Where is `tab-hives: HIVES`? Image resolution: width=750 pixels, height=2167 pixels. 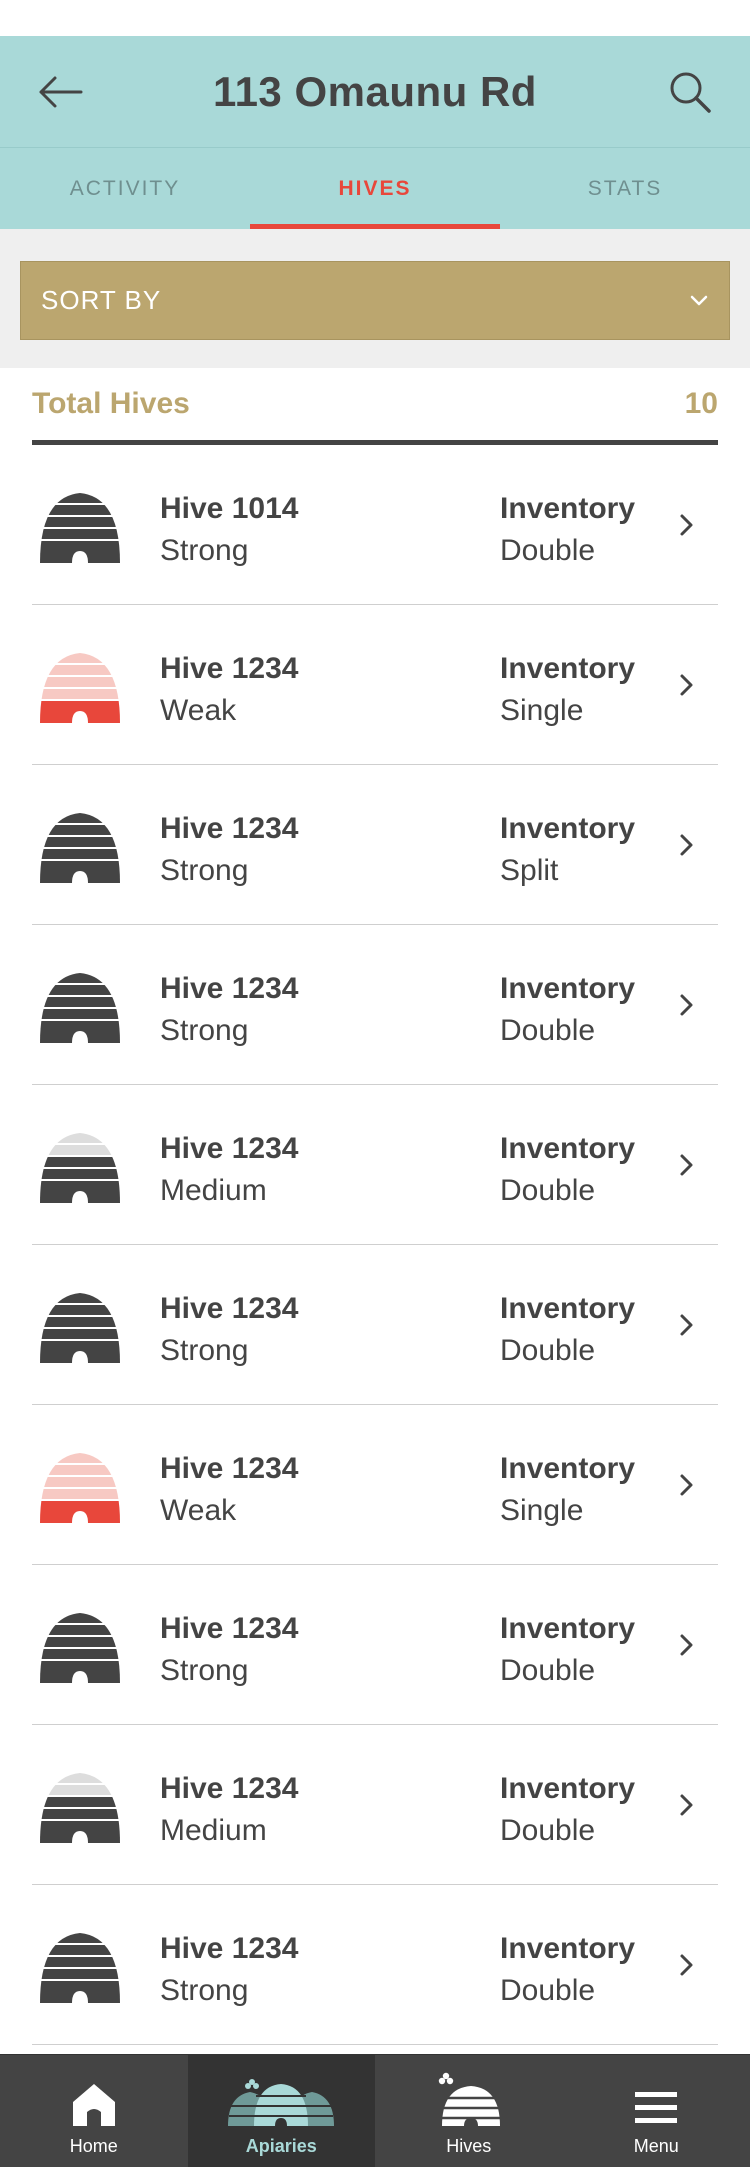 tab-hives: HIVES is located at coordinates (375, 188).